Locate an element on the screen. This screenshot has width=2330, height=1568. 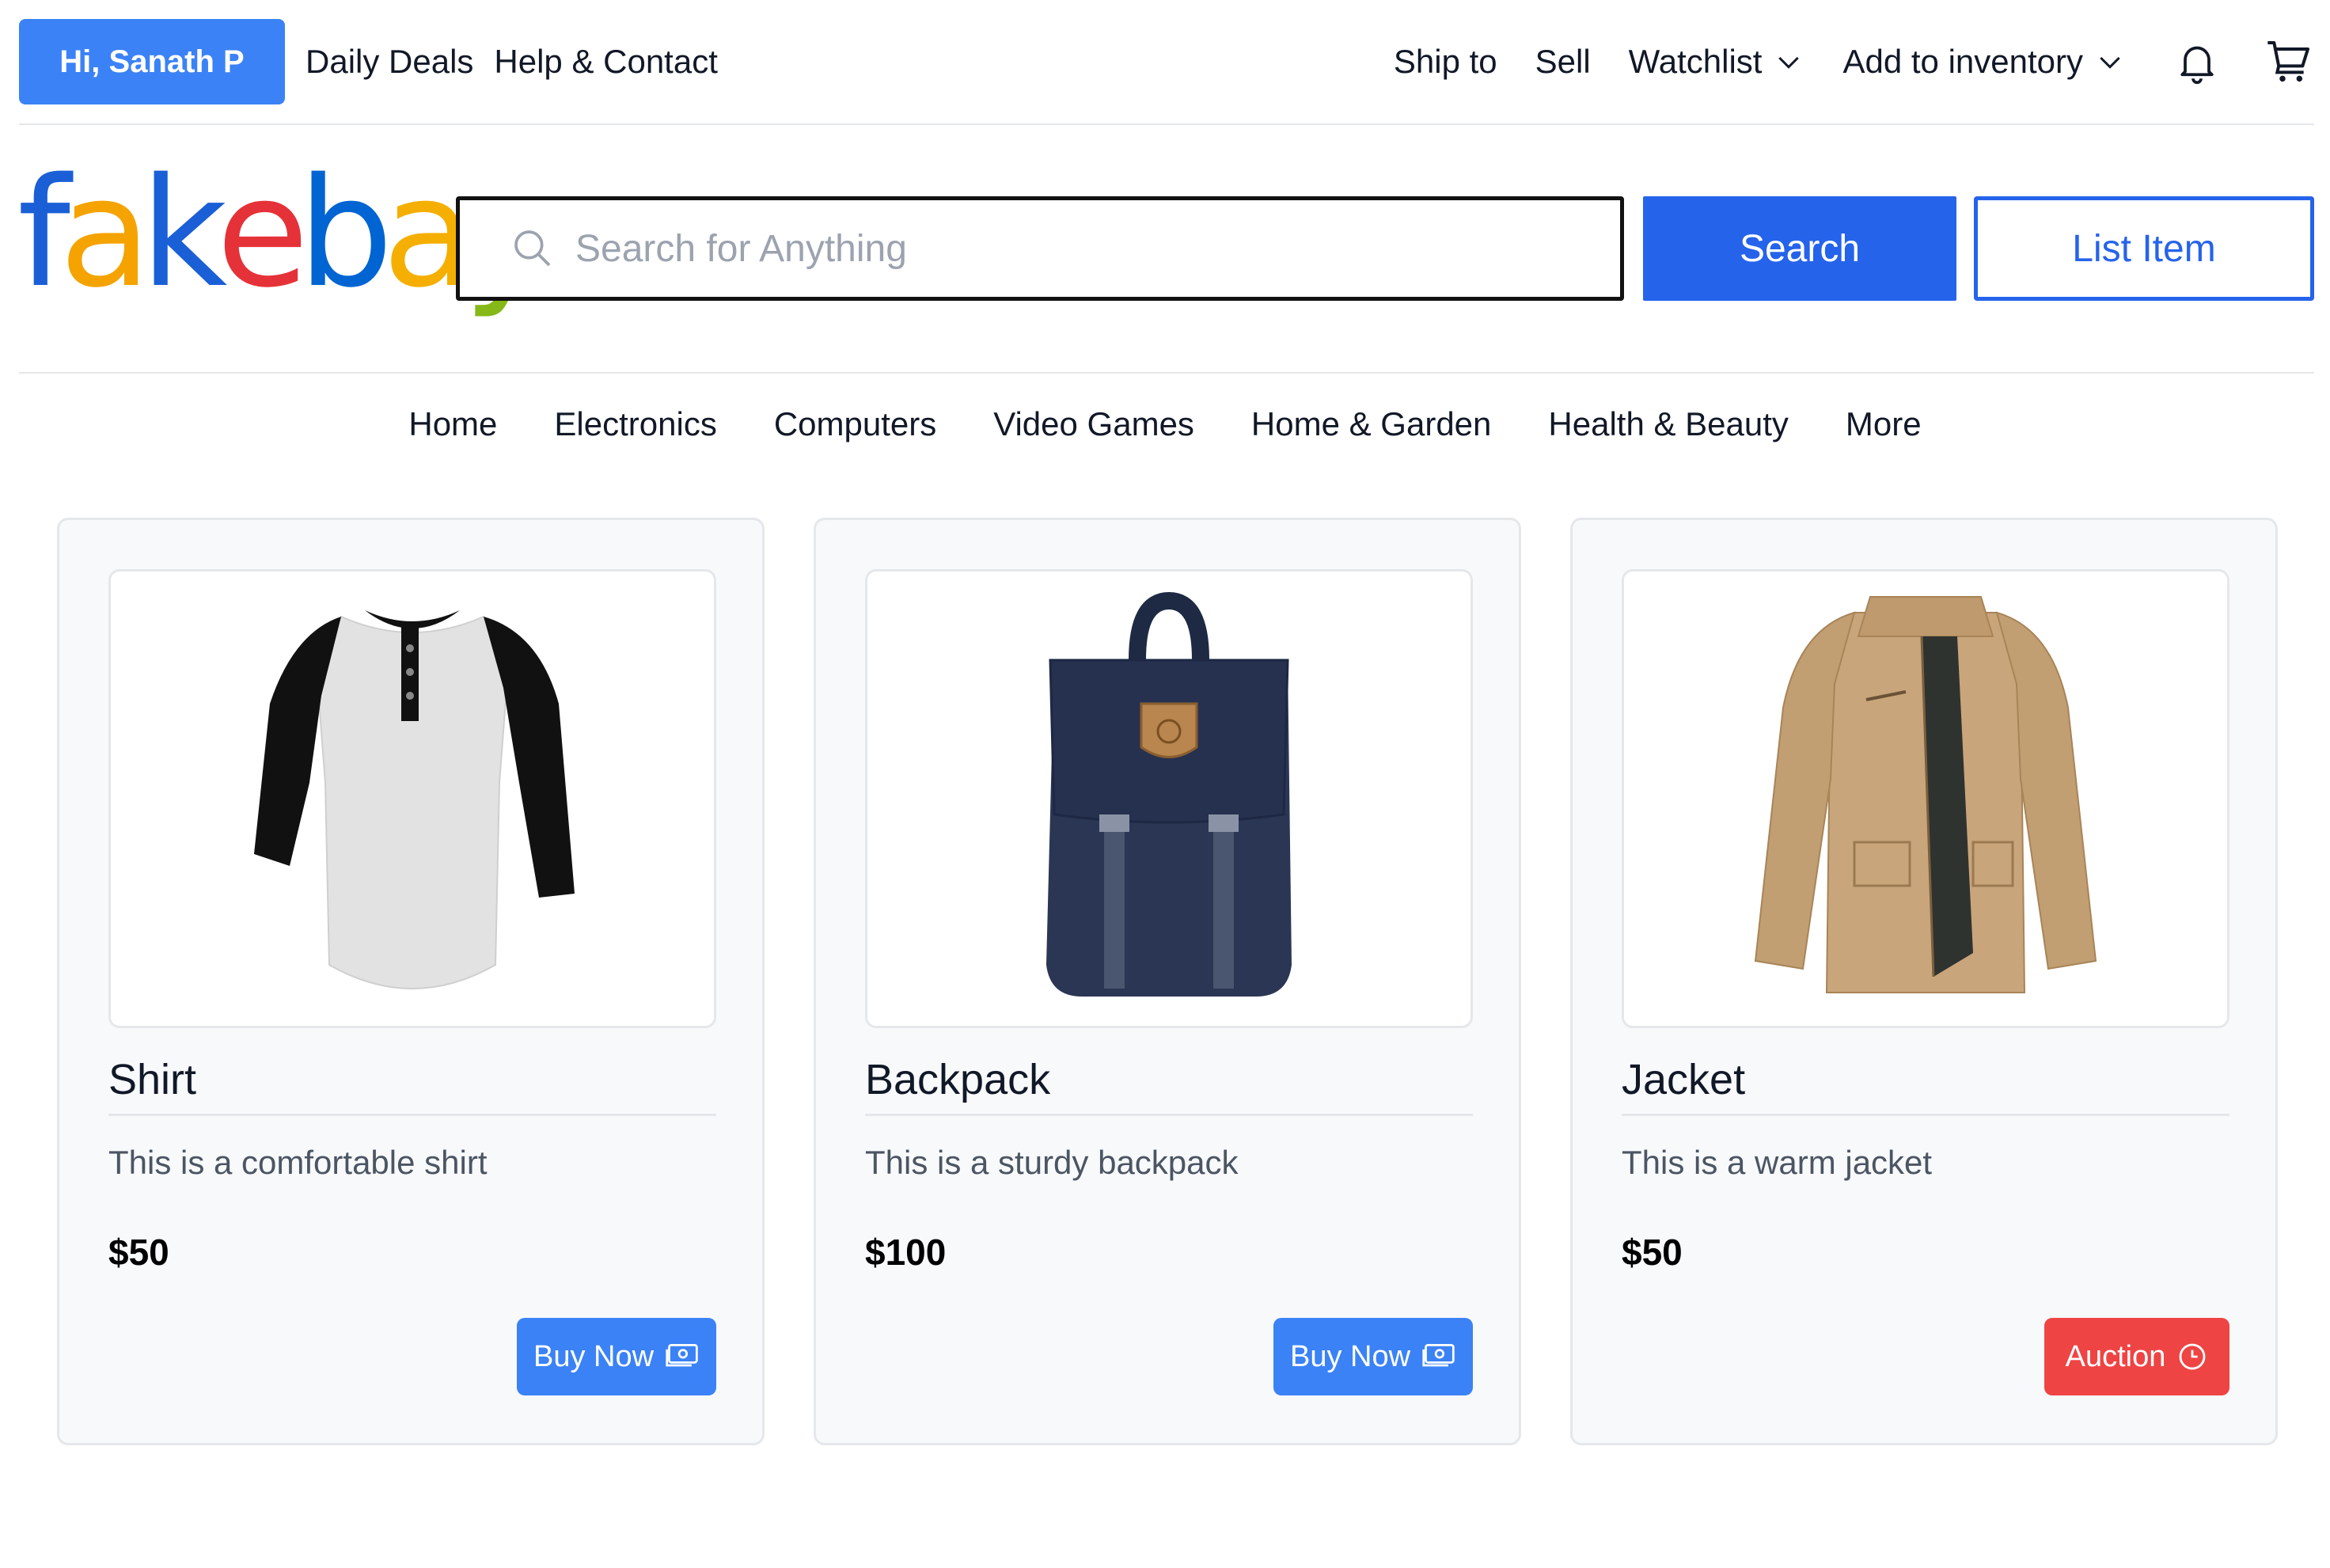
daily-deals-link: Daily Deals is located at coordinates (389, 62).